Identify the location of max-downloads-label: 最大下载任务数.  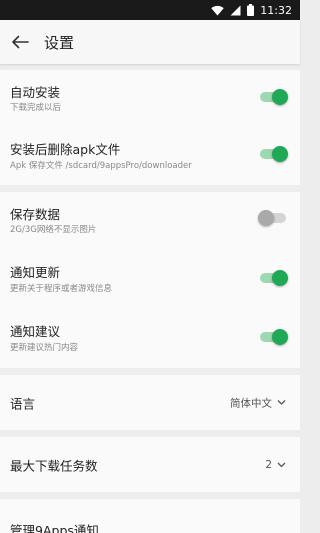
(54, 465).